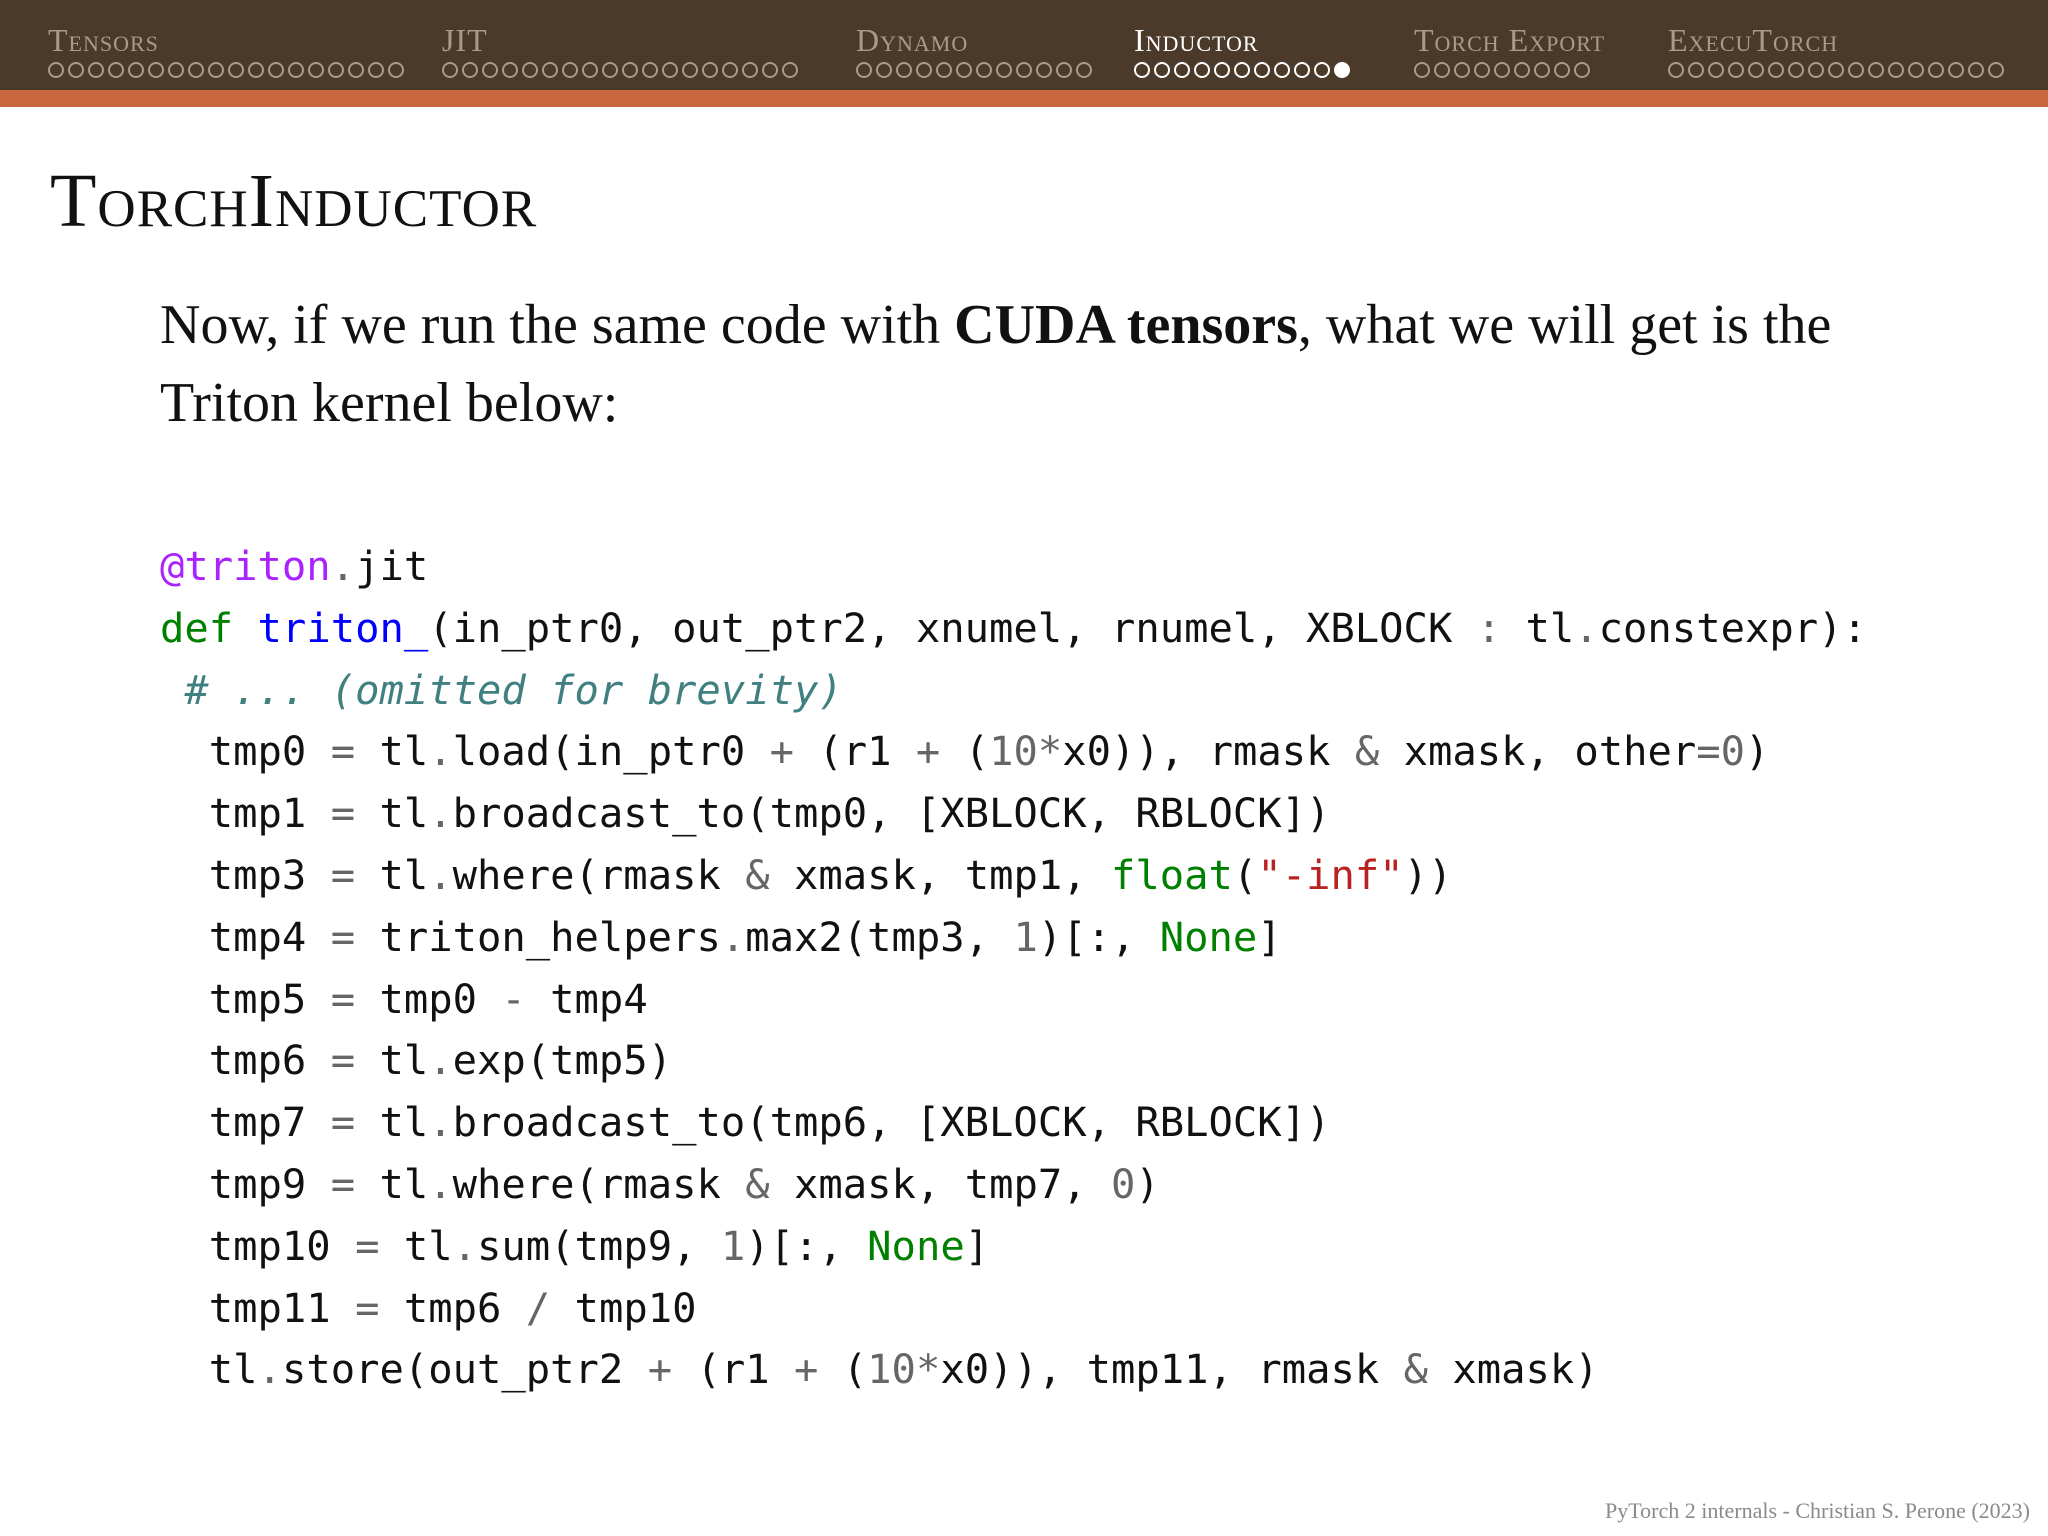 The height and width of the screenshot is (1536, 2048). Describe the element at coordinates (103, 40) in the screenshot. I see `nav-section-label: Tensors` at that location.